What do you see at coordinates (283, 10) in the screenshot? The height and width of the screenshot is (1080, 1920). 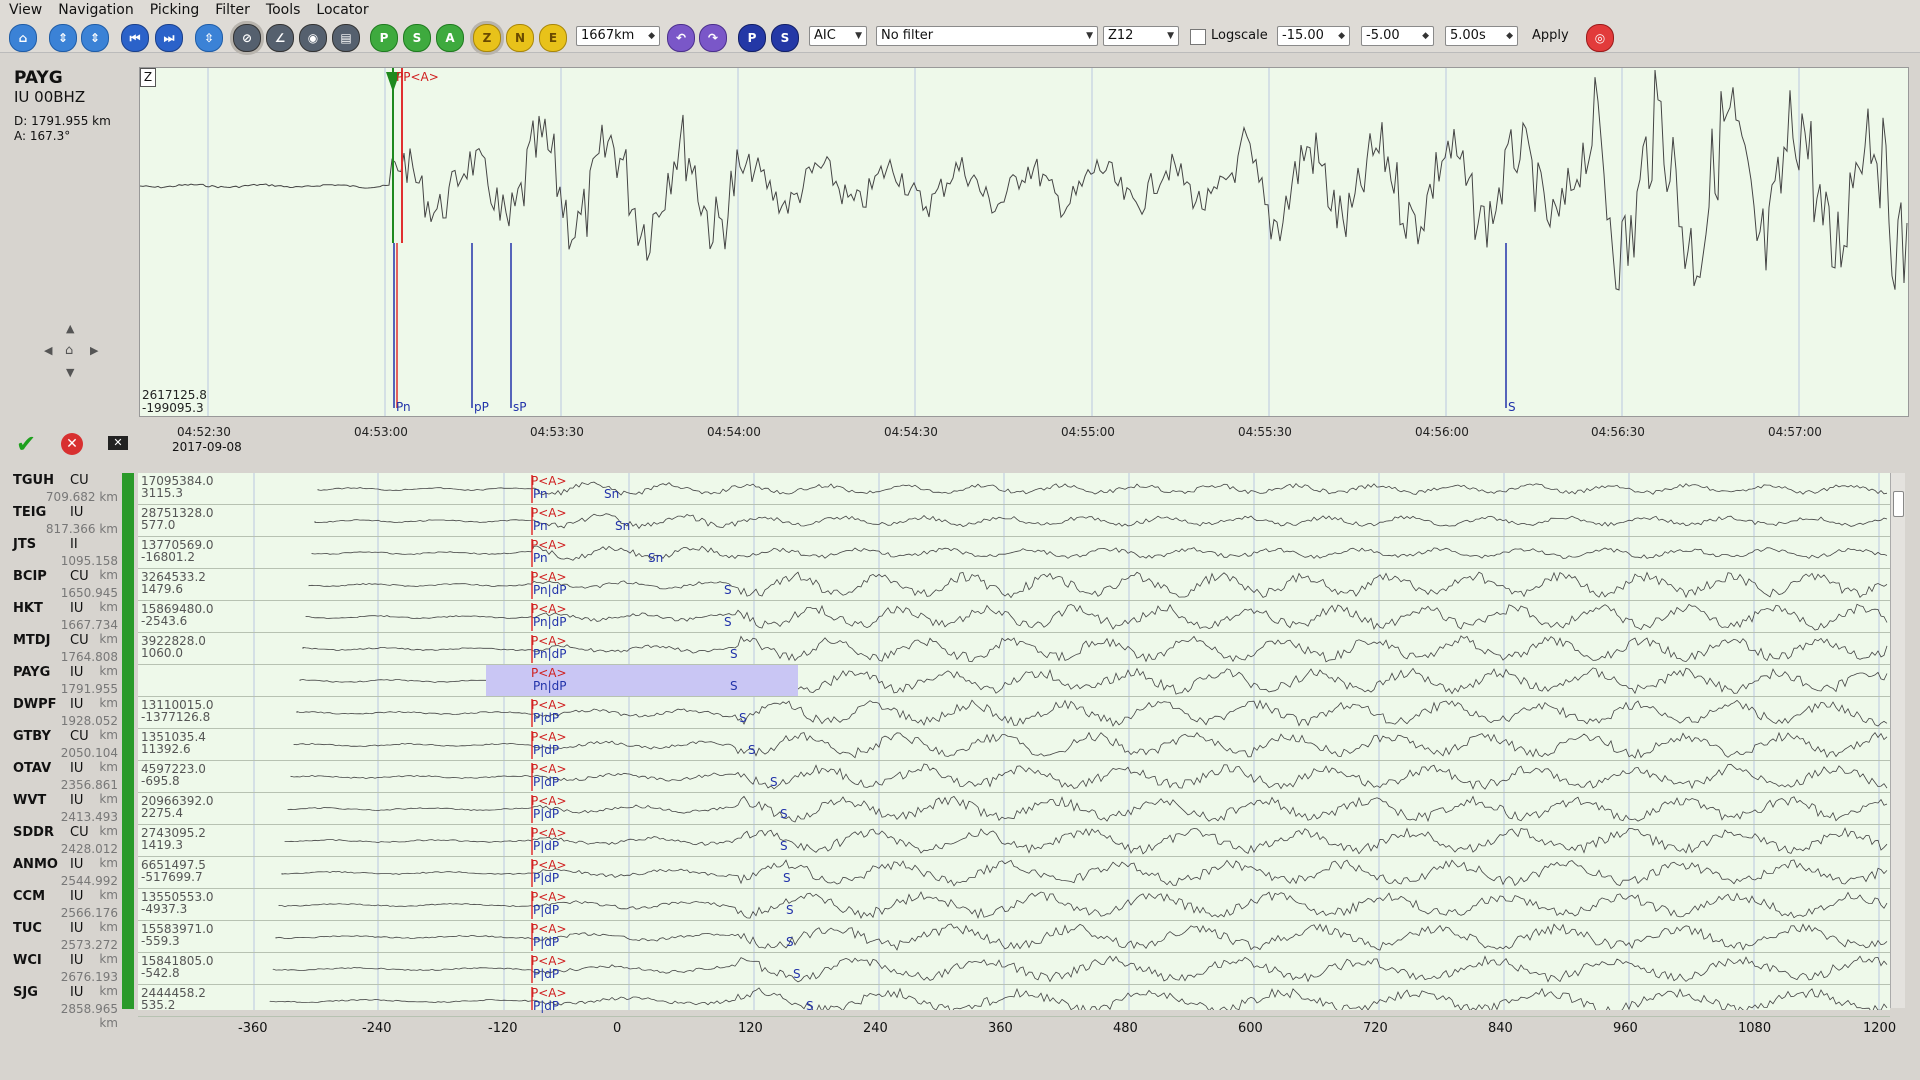 I see `menu-tools: Tools` at bounding box center [283, 10].